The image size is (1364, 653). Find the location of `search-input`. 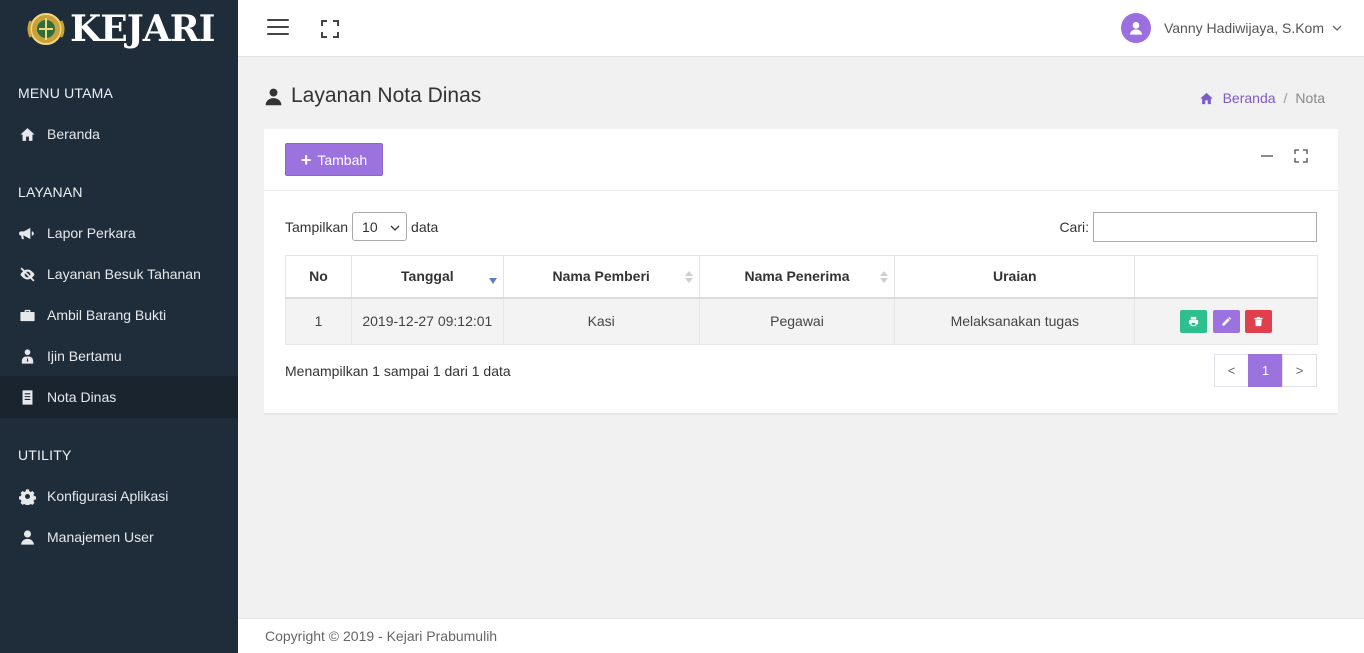

search-input is located at coordinates (1205, 227).